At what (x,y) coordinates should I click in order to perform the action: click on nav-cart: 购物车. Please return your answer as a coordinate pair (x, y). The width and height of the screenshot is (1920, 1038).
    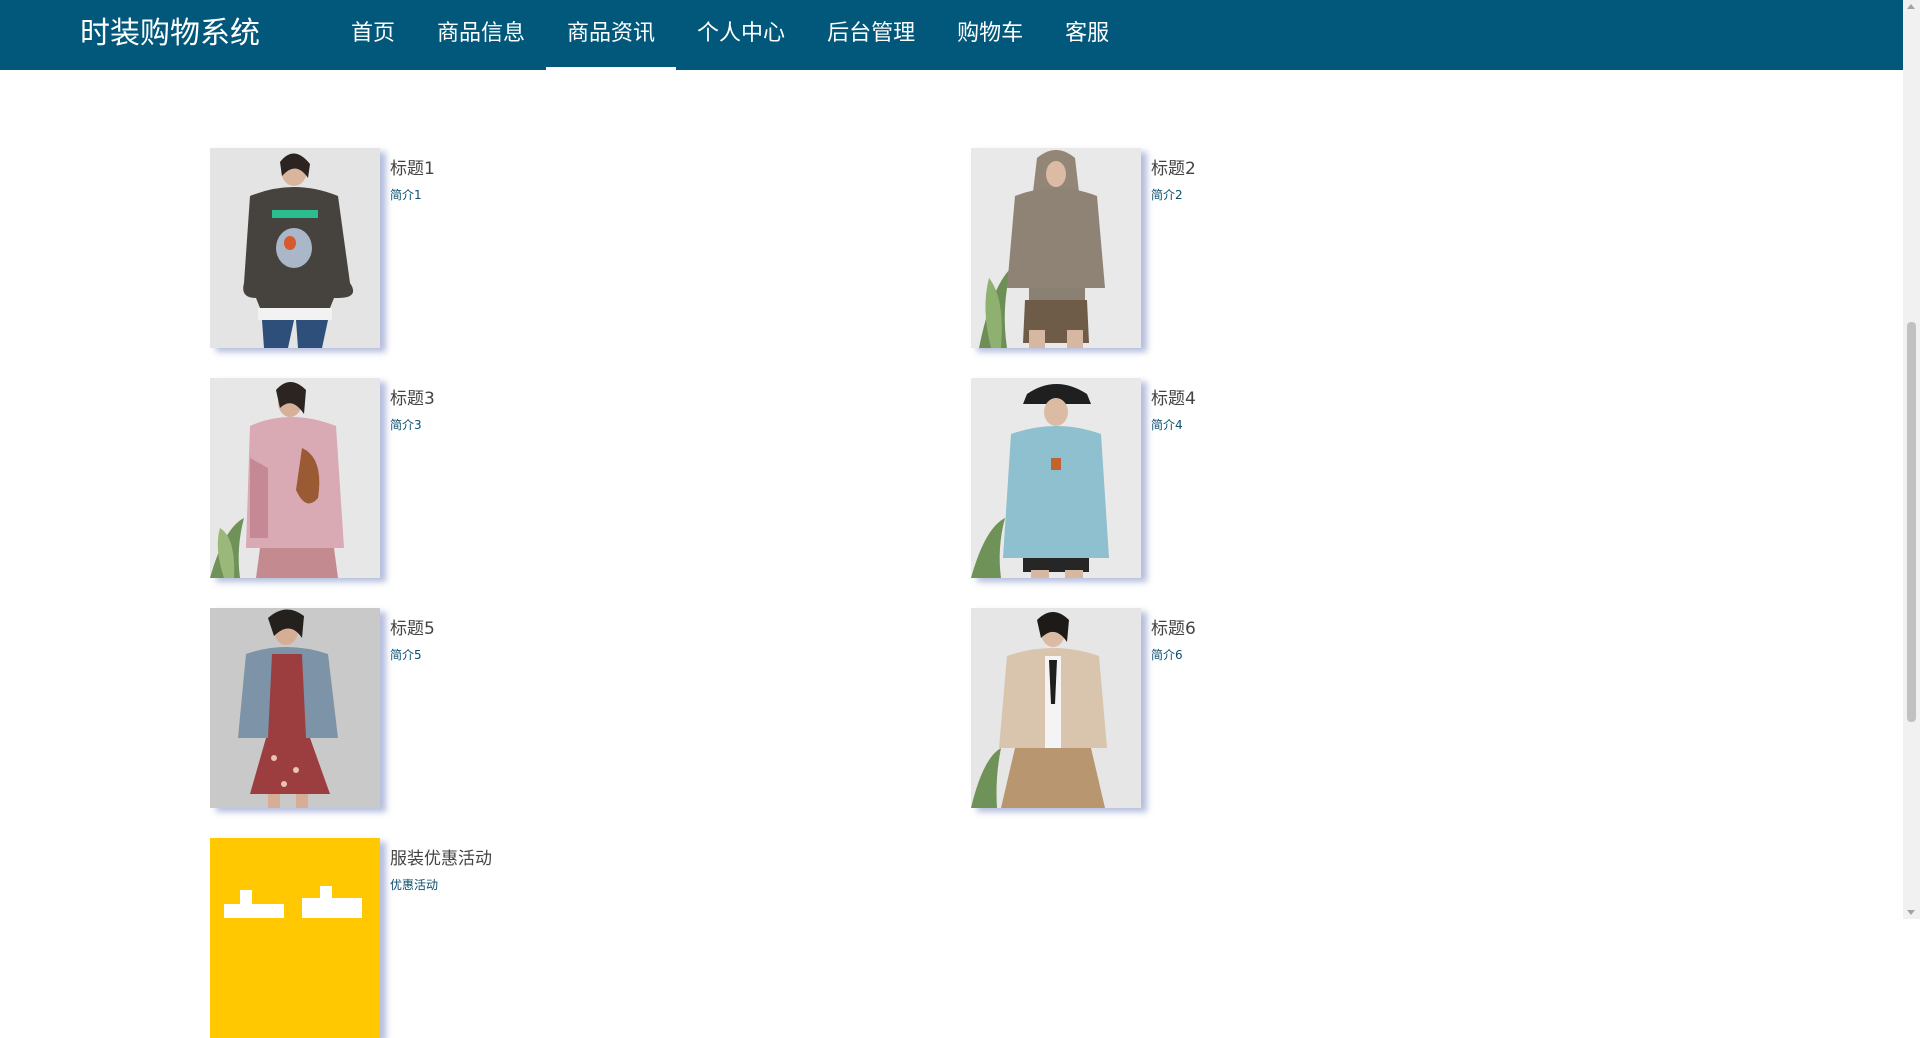
    Looking at the image, I should click on (990, 35).